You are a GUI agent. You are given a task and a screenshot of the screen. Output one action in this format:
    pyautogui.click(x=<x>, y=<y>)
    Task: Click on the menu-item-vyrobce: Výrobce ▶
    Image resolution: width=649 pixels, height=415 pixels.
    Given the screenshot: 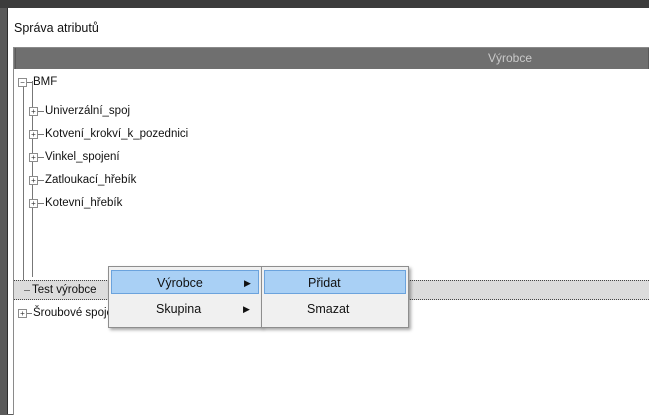 What is the action you would take?
    pyautogui.click(x=185, y=282)
    